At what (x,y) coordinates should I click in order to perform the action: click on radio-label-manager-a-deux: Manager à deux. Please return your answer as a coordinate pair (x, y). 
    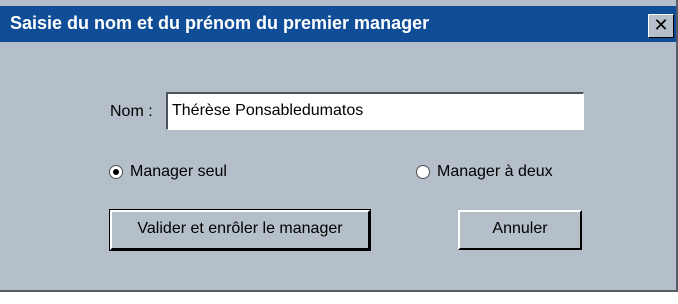
    Looking at the image, I should click on (495, 172).